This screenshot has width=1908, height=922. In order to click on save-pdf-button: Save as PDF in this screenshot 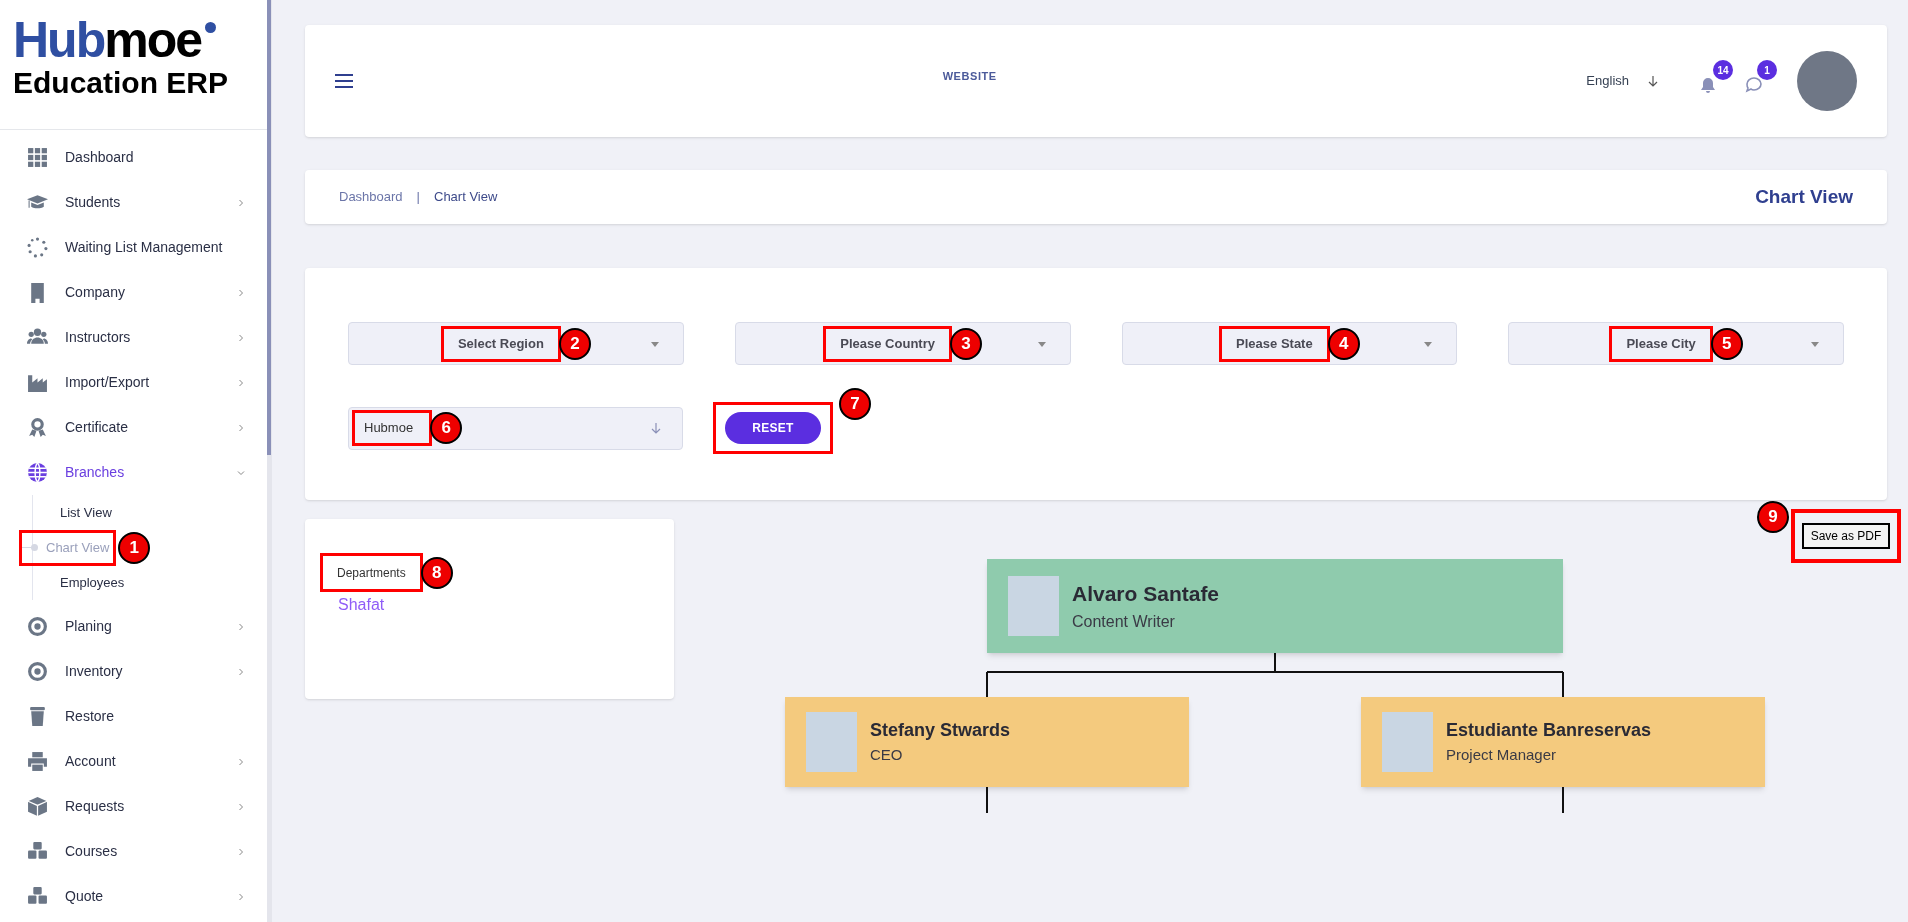, I will do `click(1846, 536)`.